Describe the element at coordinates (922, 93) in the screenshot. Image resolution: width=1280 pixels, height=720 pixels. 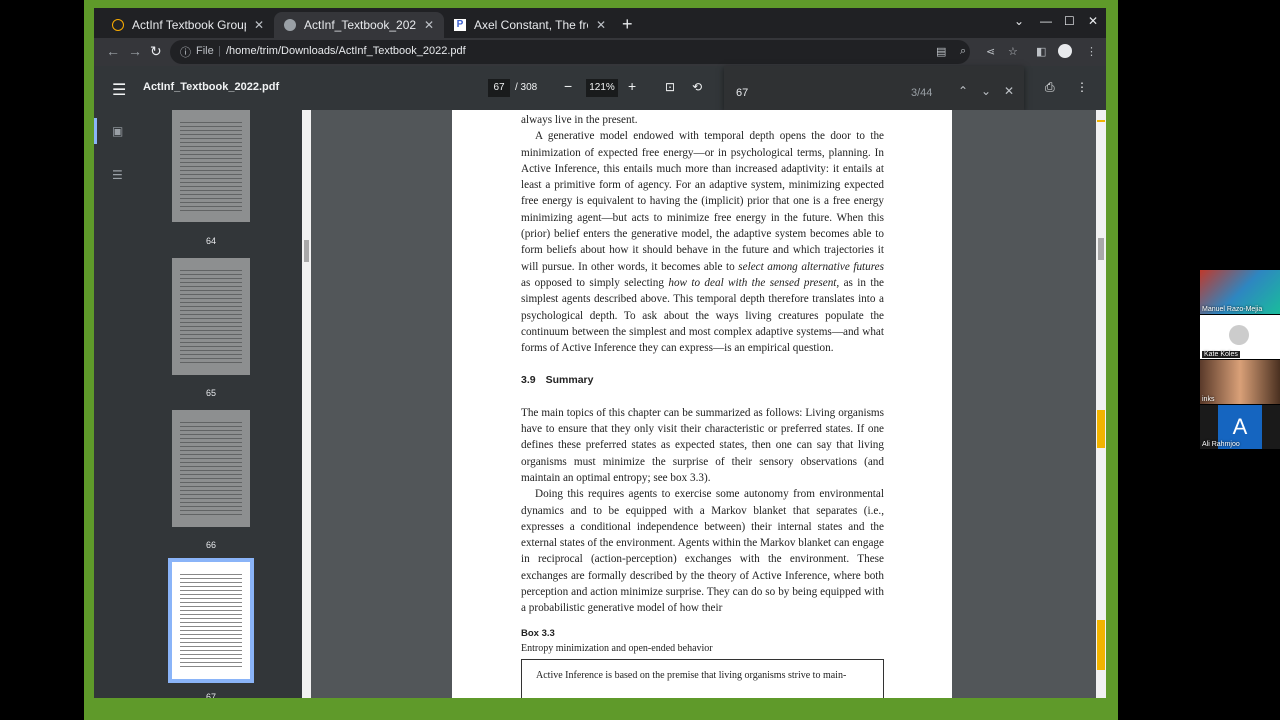
I see `find-match-count: 3/44` at that location.